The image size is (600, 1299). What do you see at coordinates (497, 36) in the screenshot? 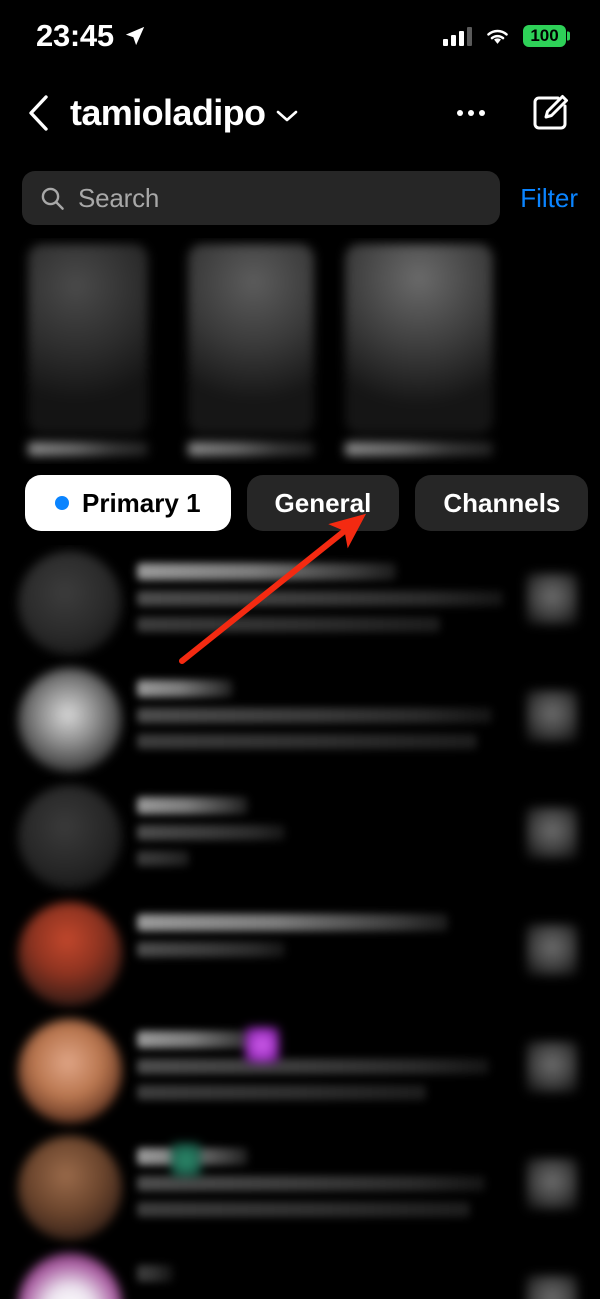
I see `wifi-icon` at bounding box center [497, 36].